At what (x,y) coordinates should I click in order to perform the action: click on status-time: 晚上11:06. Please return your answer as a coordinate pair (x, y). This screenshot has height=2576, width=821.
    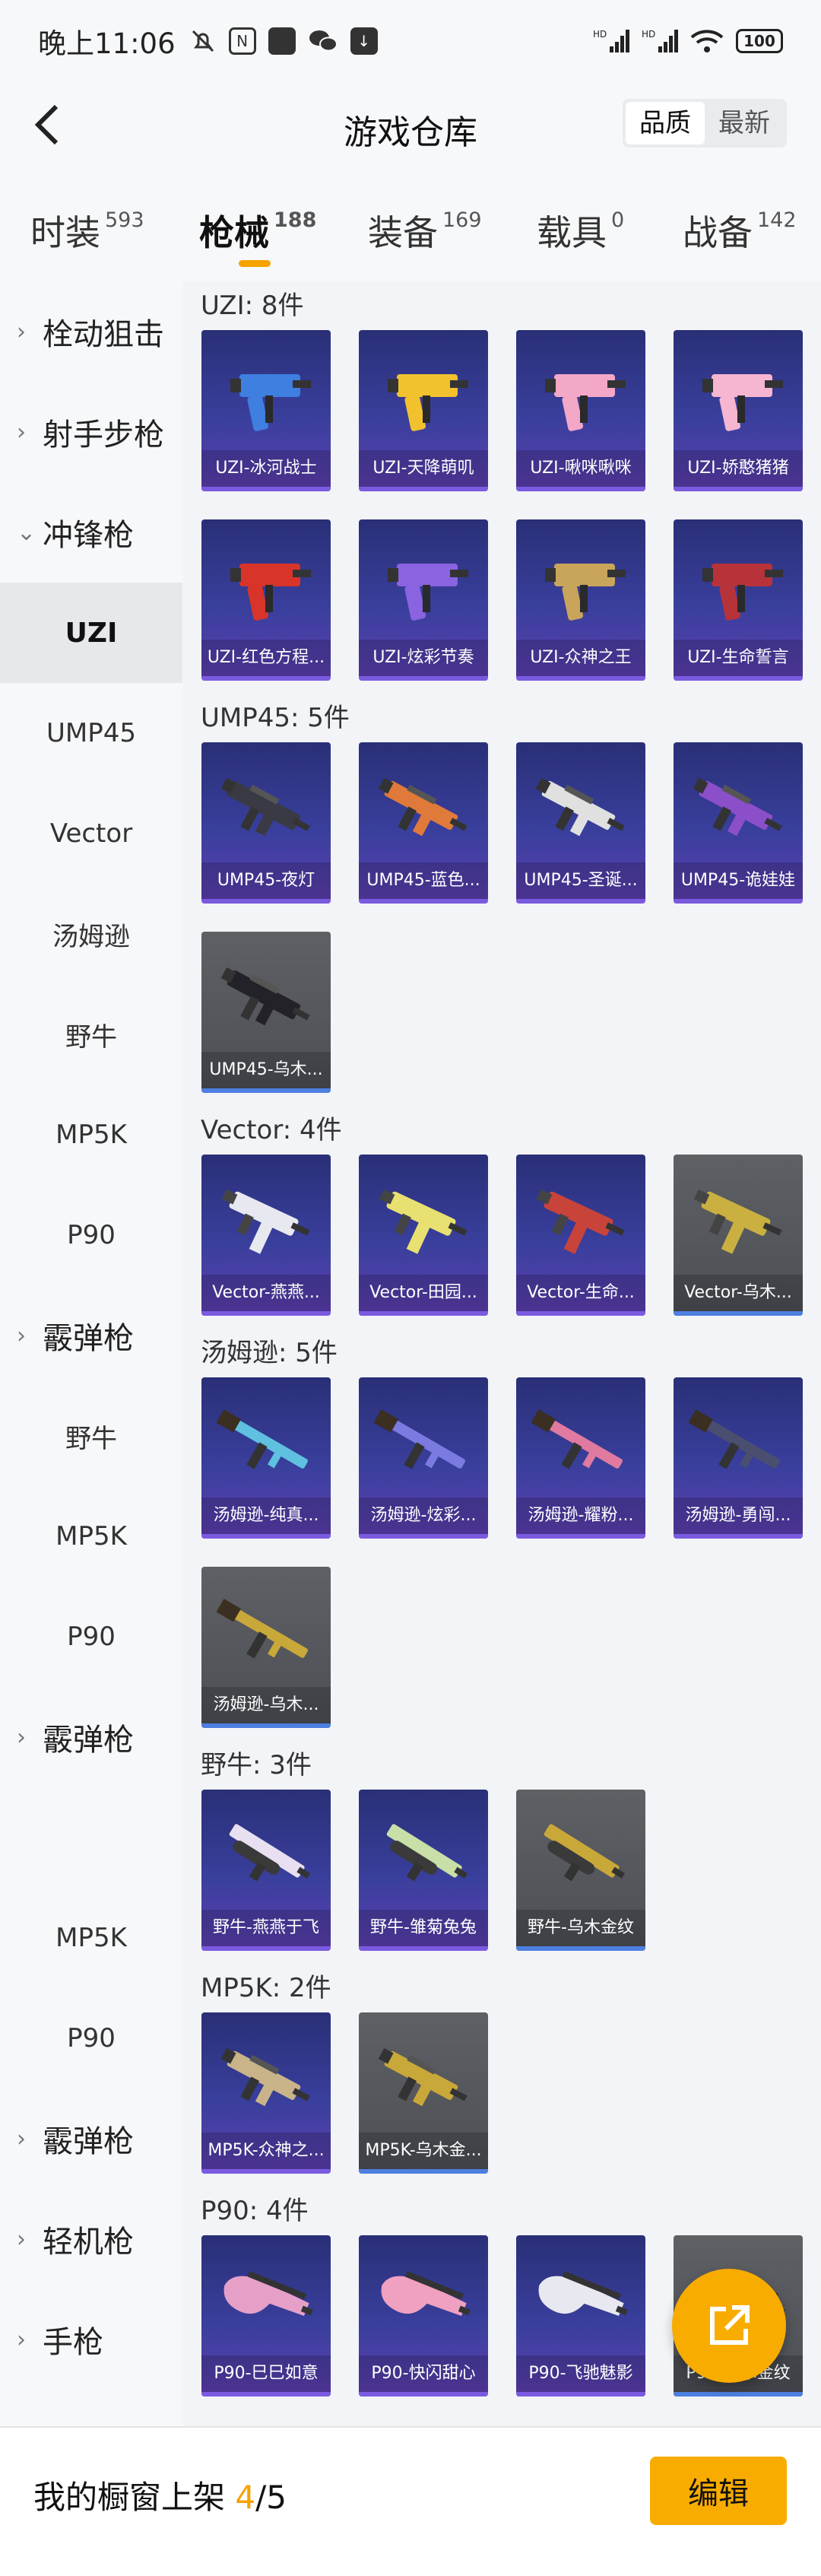
    Looking at the image, I should click on (107, 43).